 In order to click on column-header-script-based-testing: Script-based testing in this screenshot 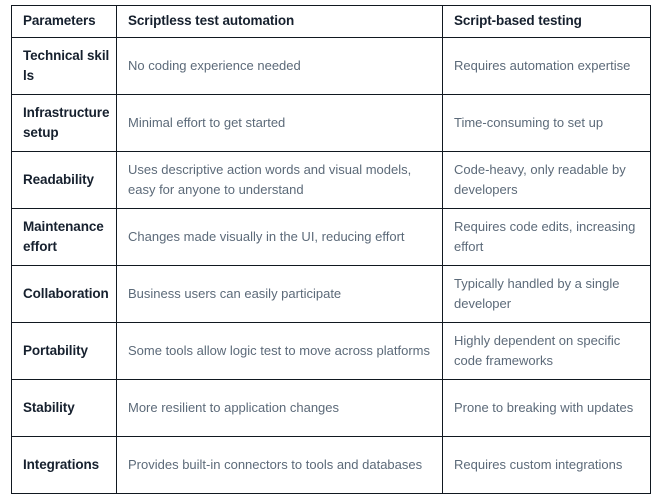, I will do `click(546, 21)`.